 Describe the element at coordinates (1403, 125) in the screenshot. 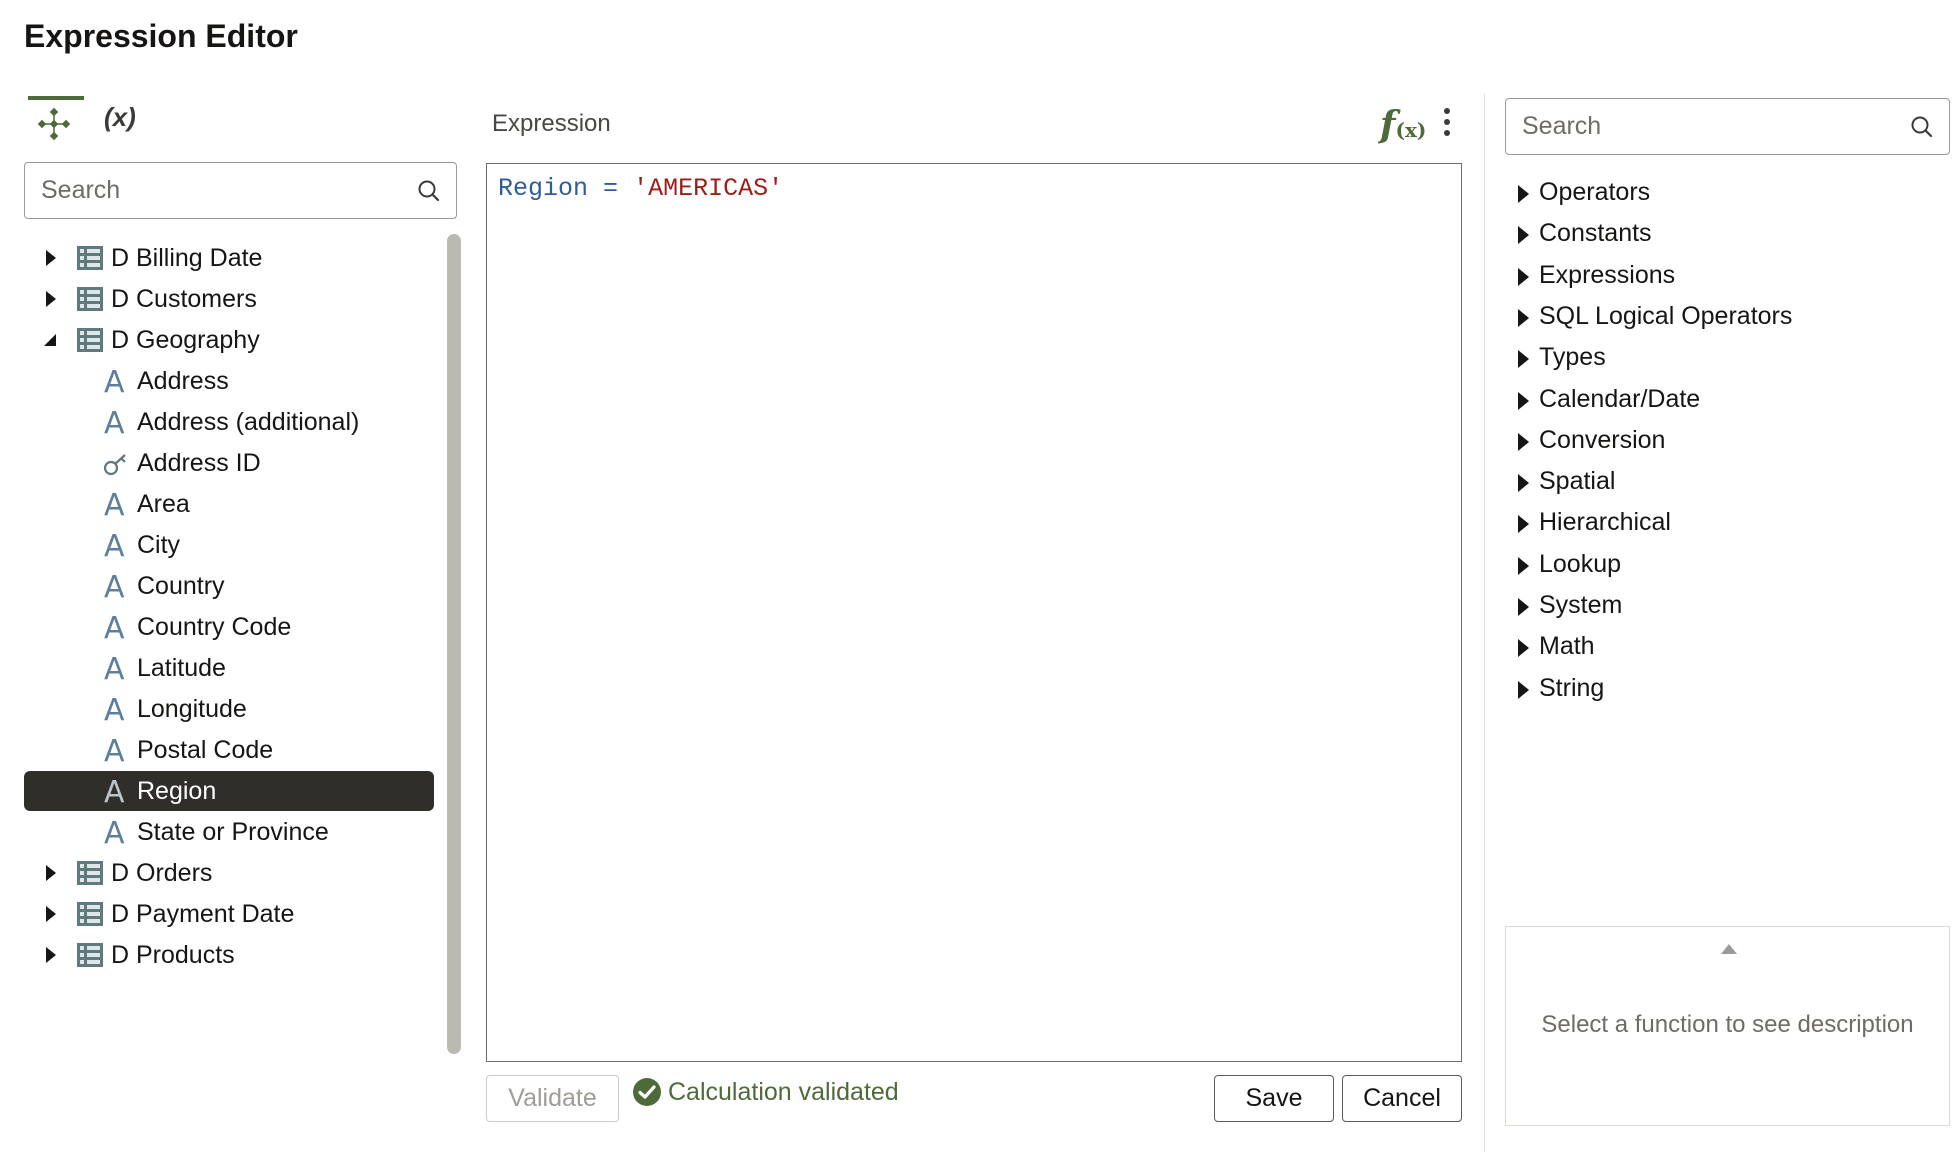

I see `function-fx-icon: f(x)` at that location.